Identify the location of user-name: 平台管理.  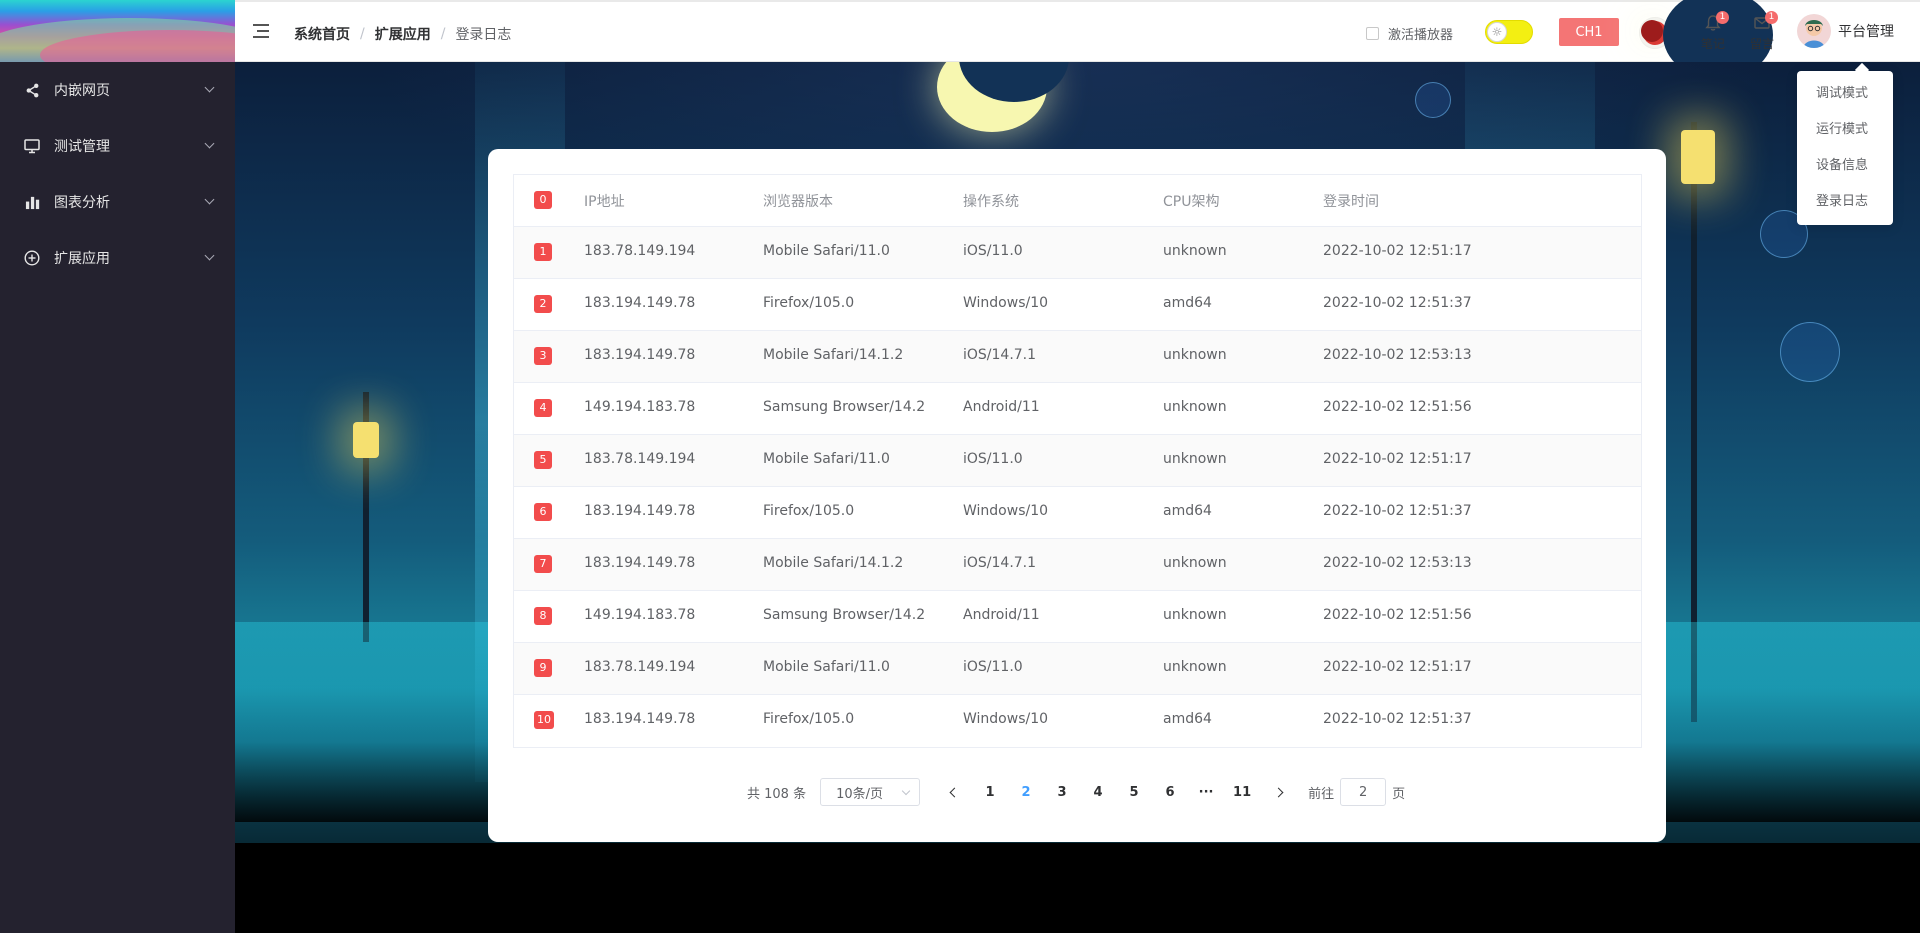
(1866, 32).